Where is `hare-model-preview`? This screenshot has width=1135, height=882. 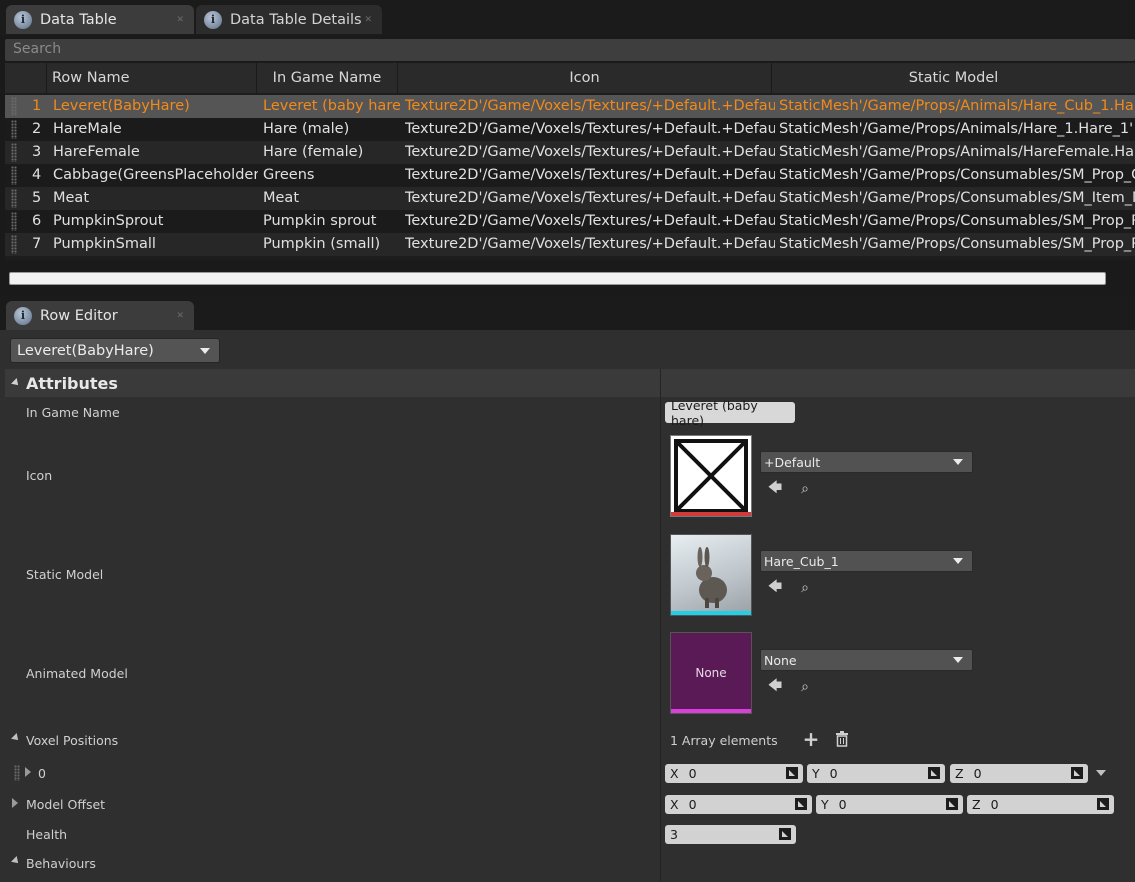
hare-model-preview is located at coordinates (711, 577).